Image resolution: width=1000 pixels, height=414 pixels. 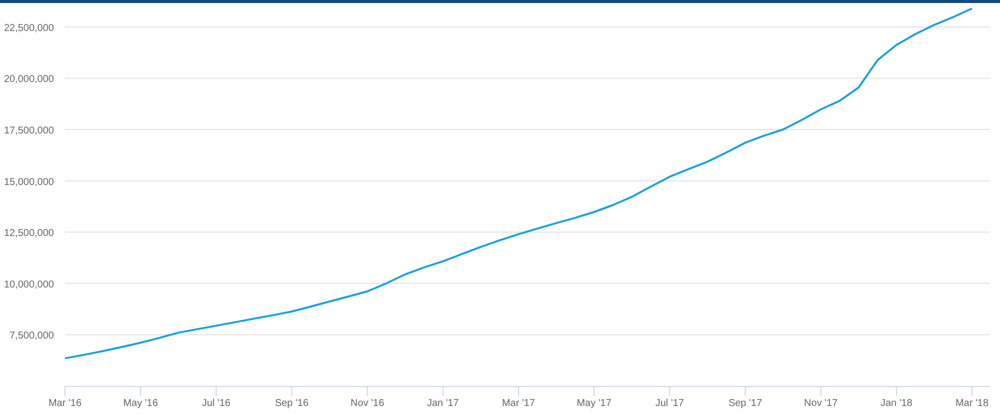 What do you see at coordinates (65, 403) in the screenshot?
I see `x-axis-label: Mar '16` at bounding box center [65, 403].